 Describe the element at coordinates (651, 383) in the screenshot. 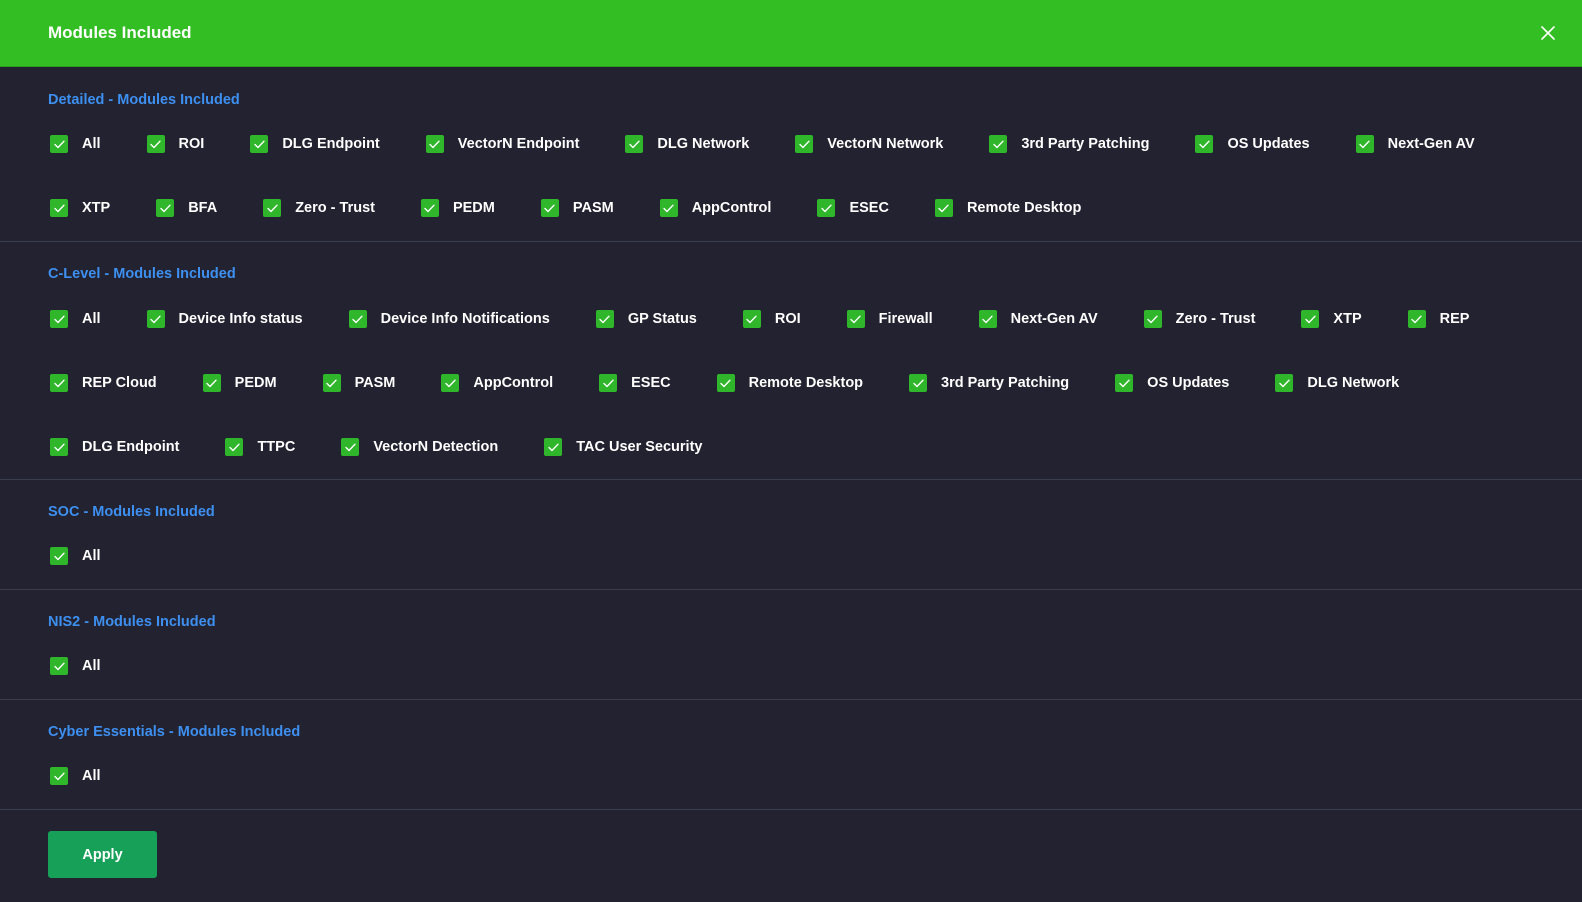

I see `checkbox-label: ESEC` at that location.